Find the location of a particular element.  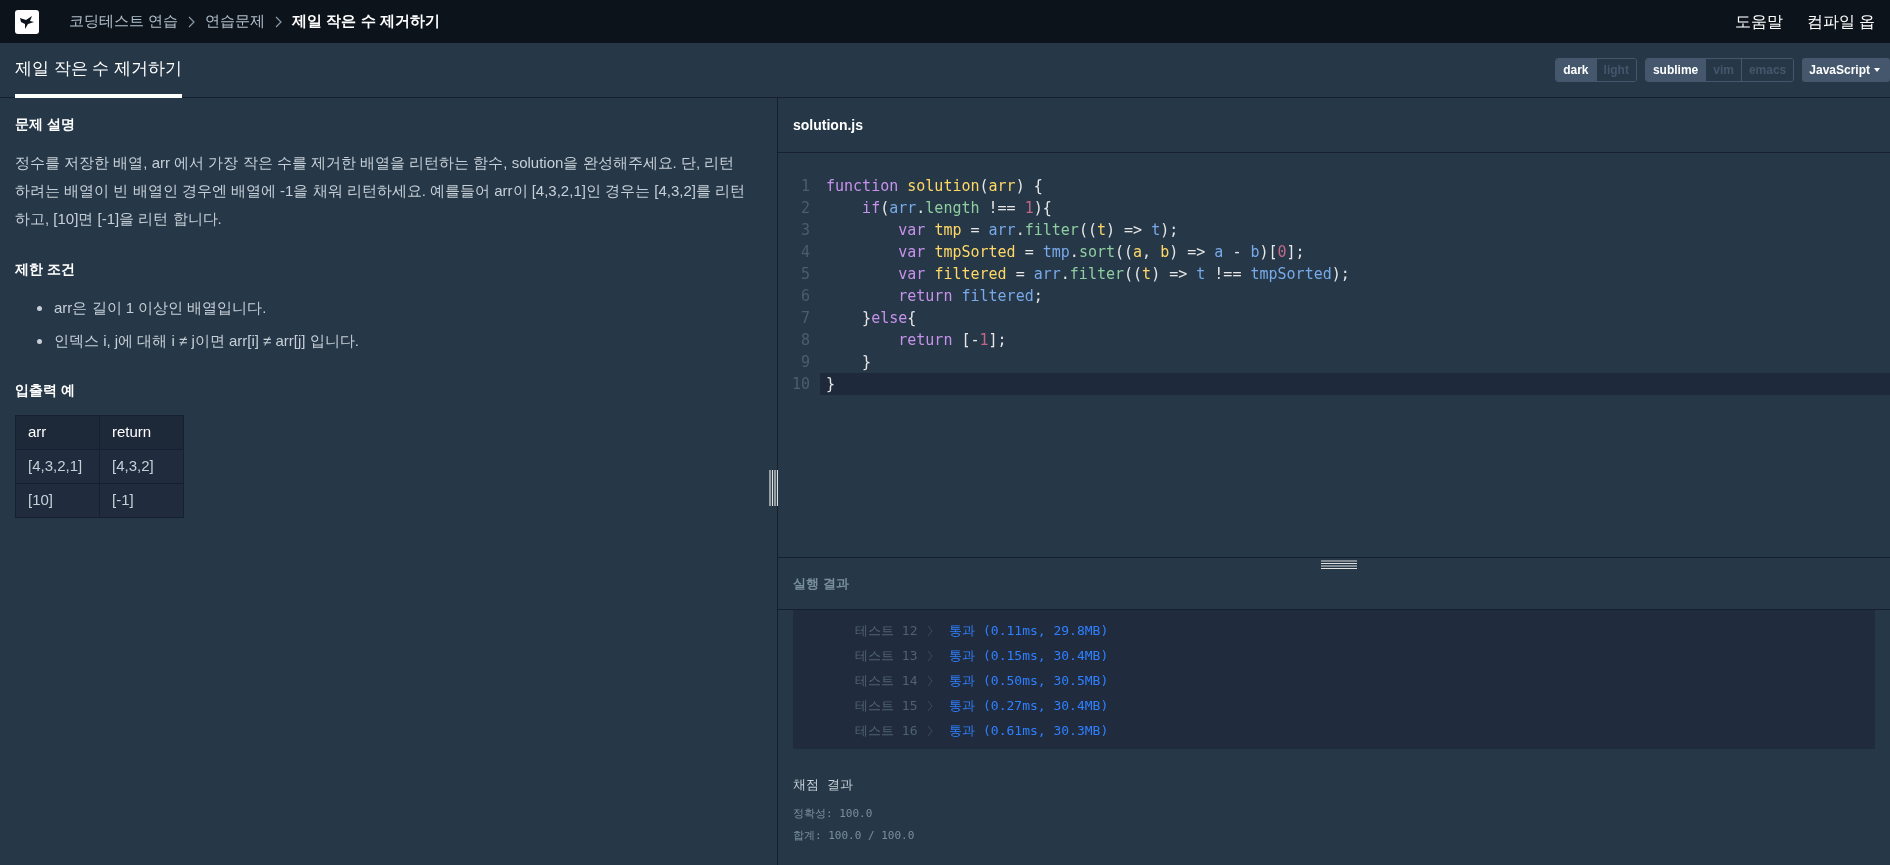

keymap-option: sublime is located at coordinates (1675, 70).